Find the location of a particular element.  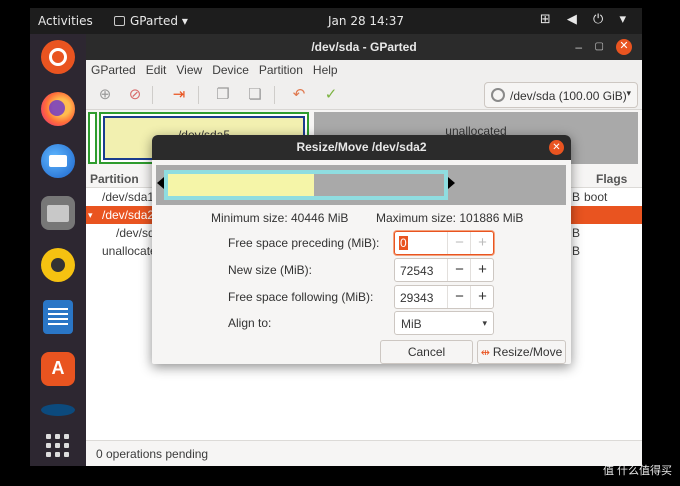

right-resize-handle-icon is located at coordinates (451, 183).